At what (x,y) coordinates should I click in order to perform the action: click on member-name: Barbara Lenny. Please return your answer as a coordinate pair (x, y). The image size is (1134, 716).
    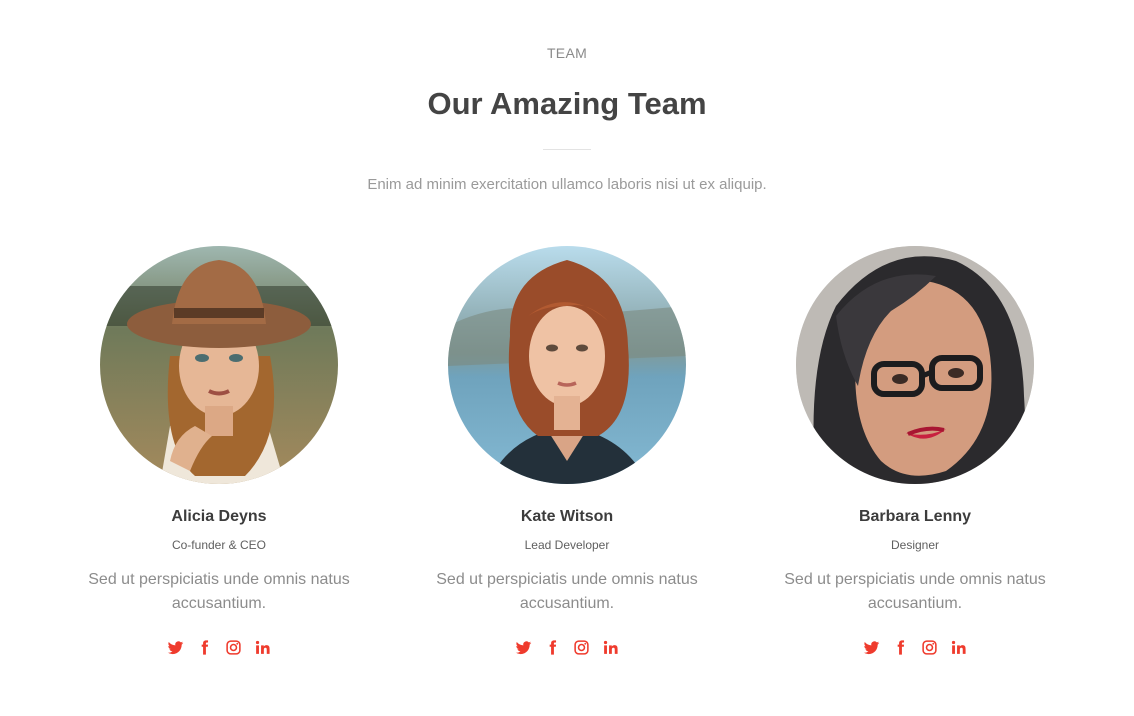
    Looking at the image, I should click on (915, 516).